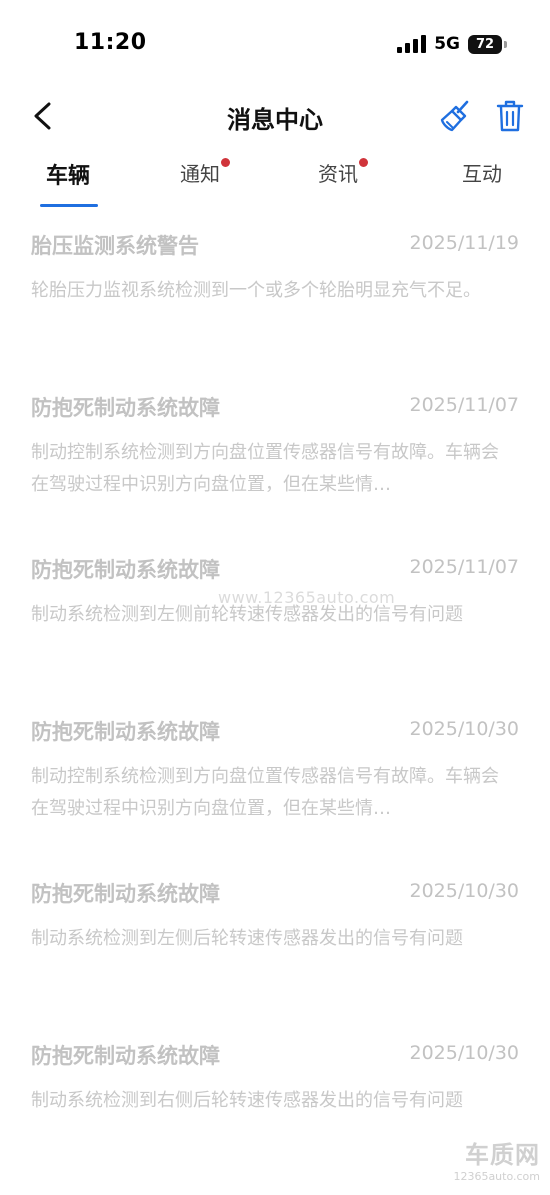 This screenshot has width=550, height=1195. I want to click on message-body: 轮胎压力监视系统检测到一个或多个轮胎明显充气不足。, so click(256, 290).